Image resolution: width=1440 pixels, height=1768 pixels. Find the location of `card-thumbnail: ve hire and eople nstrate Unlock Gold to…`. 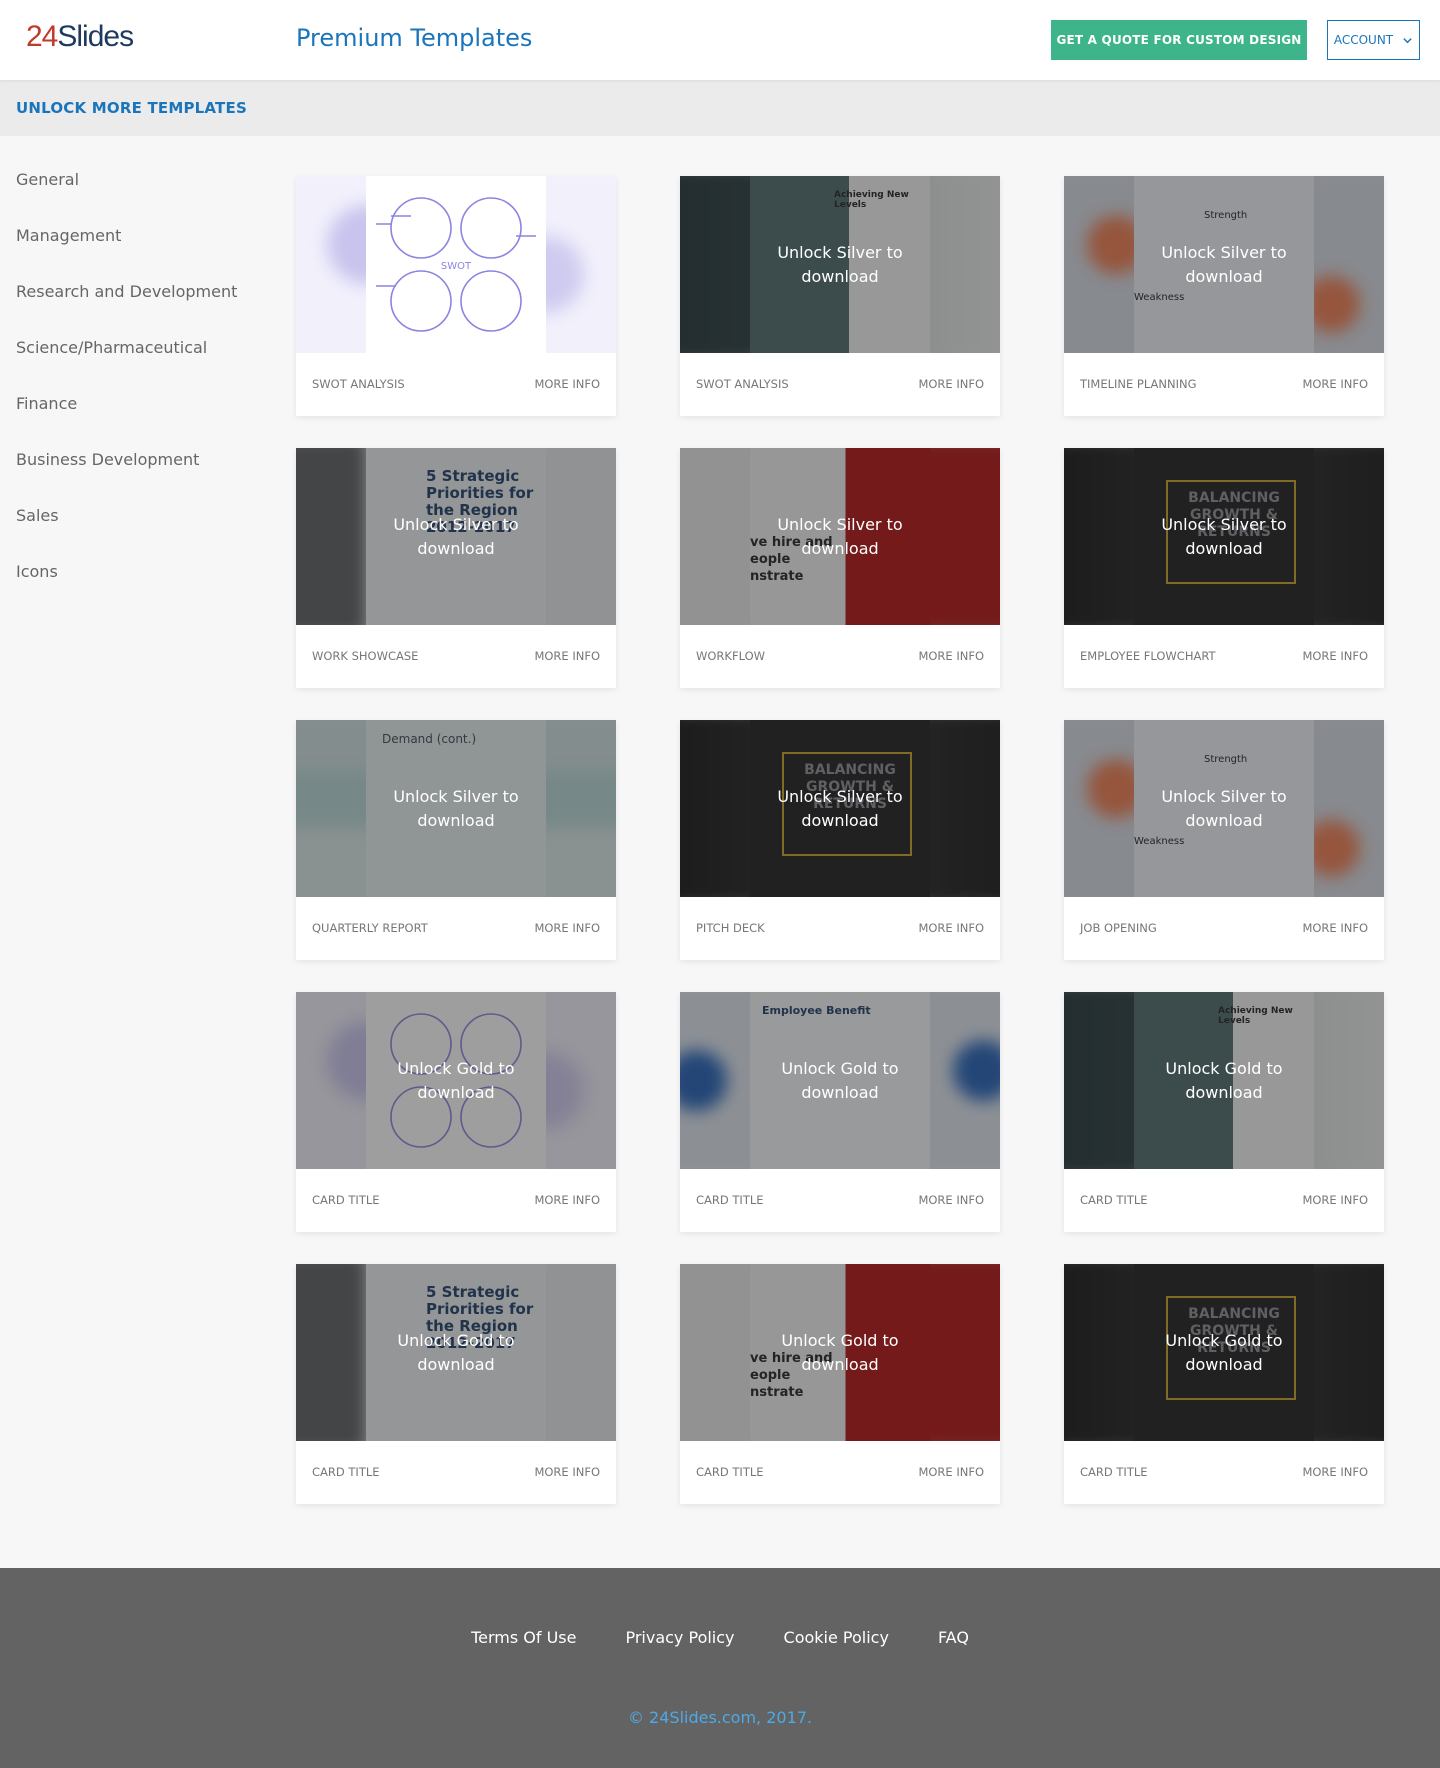

card-thumbnail: ve hire and eople nstrate Unlock Gold to… is located at coordinates (840, 1352).